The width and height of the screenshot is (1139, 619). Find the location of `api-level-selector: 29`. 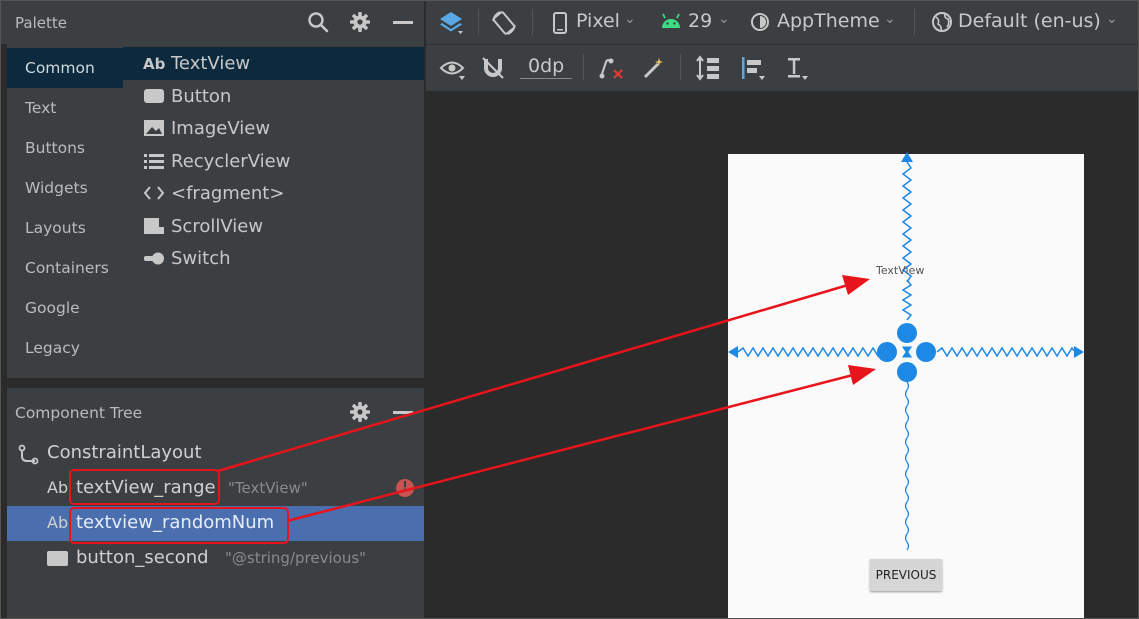

api-level-selector: 29 is located at coordinates (700, 21).